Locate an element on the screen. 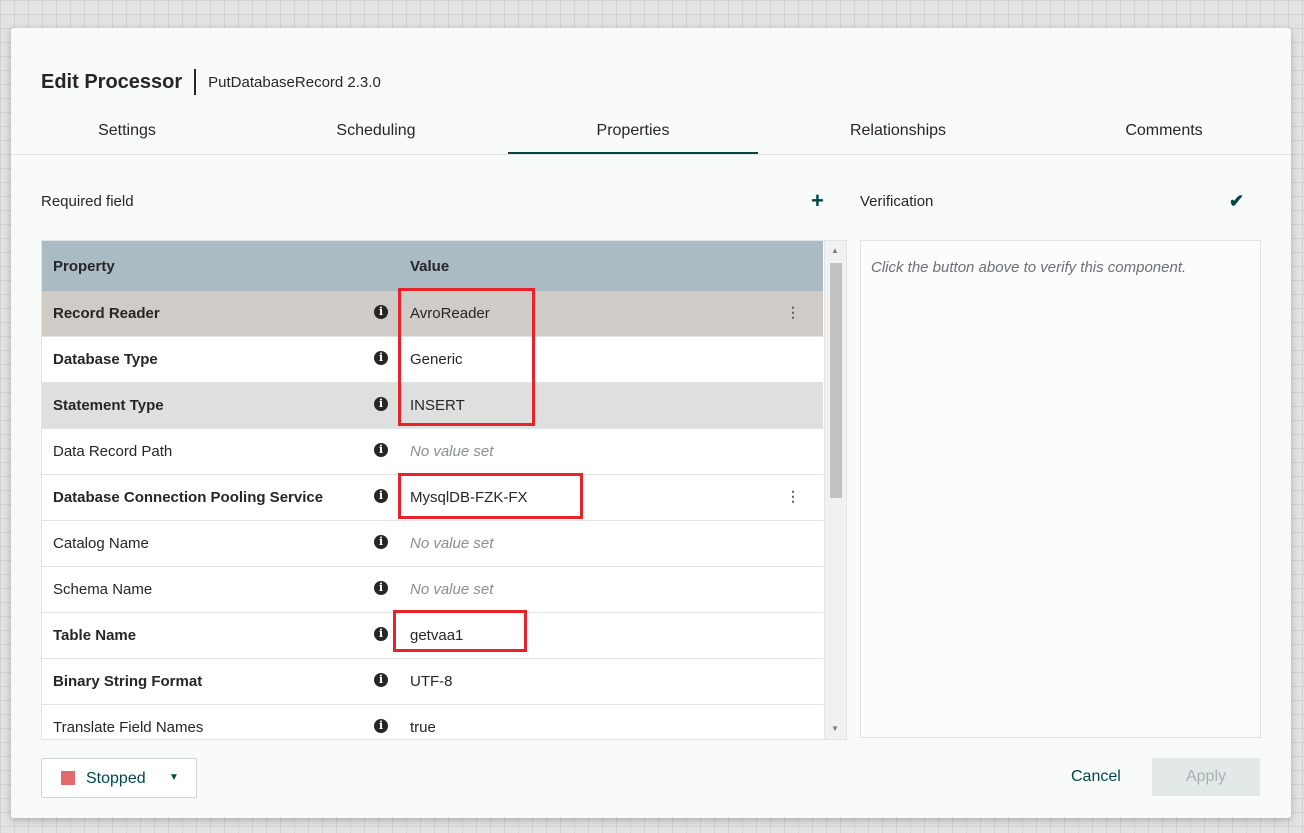  apply-button: Apply is located at coordinates (1206, 777).